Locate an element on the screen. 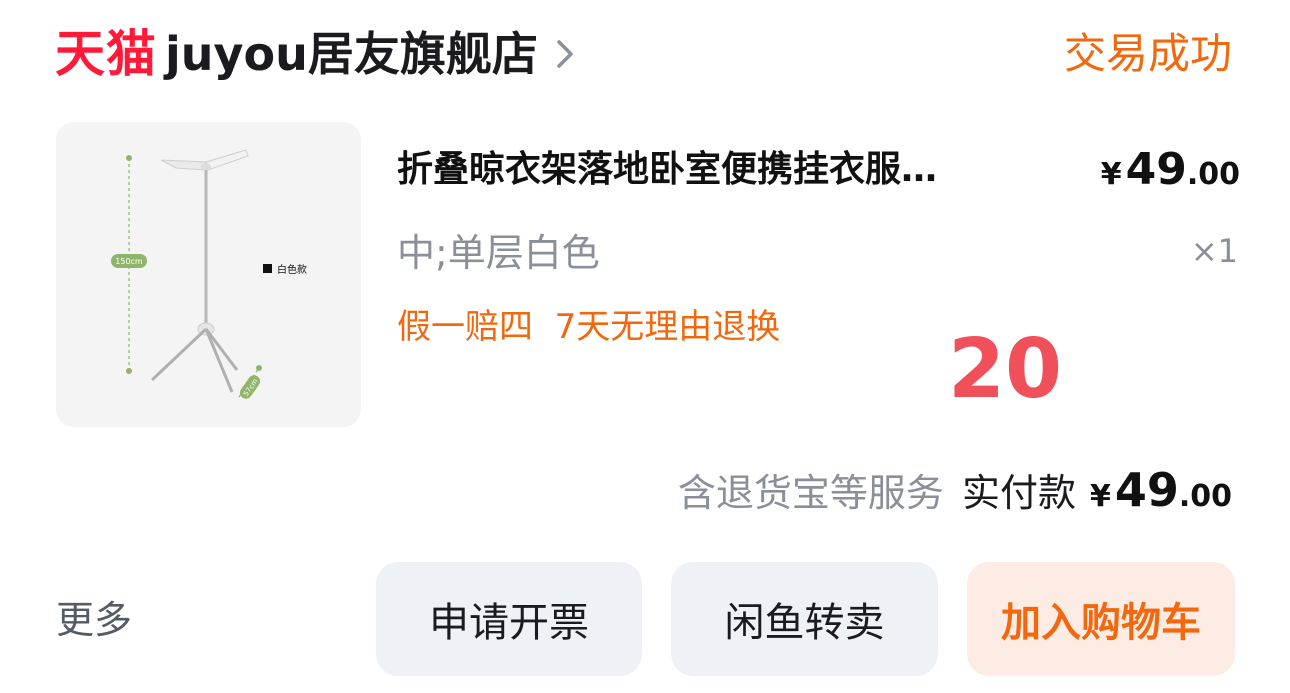  payment-label: 实付款 is located at coordinates (1018, 493).